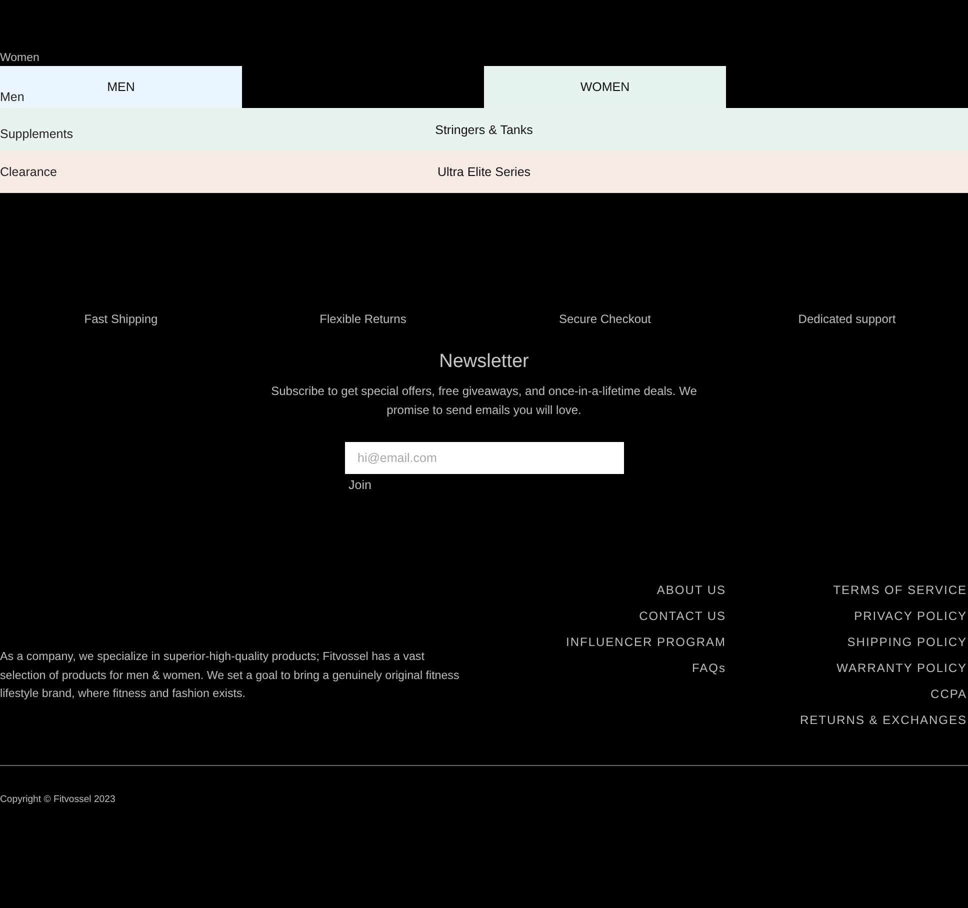  What do you see at coordinates (484, 362) in the screenshot?
I see `newsletter-title: Newsletter` at bounding box center [484, 362].